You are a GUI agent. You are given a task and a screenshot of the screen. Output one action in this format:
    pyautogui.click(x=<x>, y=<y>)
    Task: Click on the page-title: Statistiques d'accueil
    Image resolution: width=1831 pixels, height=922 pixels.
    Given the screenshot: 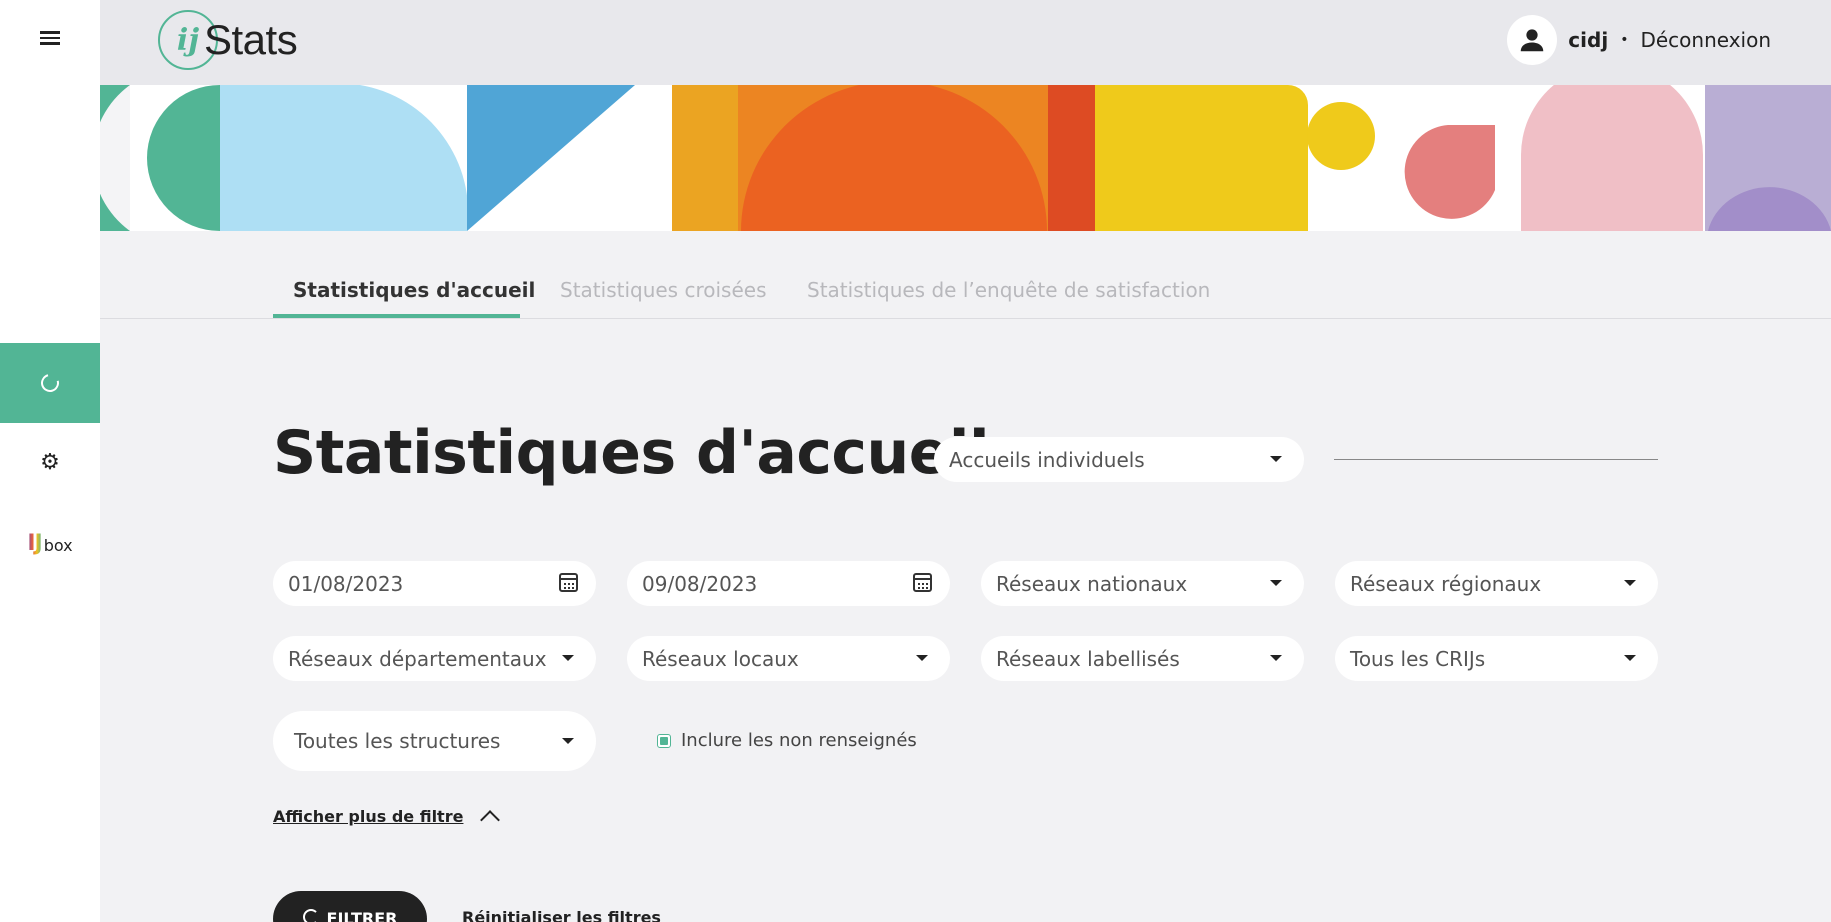 What is the action you would take?
    pyautogui.click(x=631, y=453)
    